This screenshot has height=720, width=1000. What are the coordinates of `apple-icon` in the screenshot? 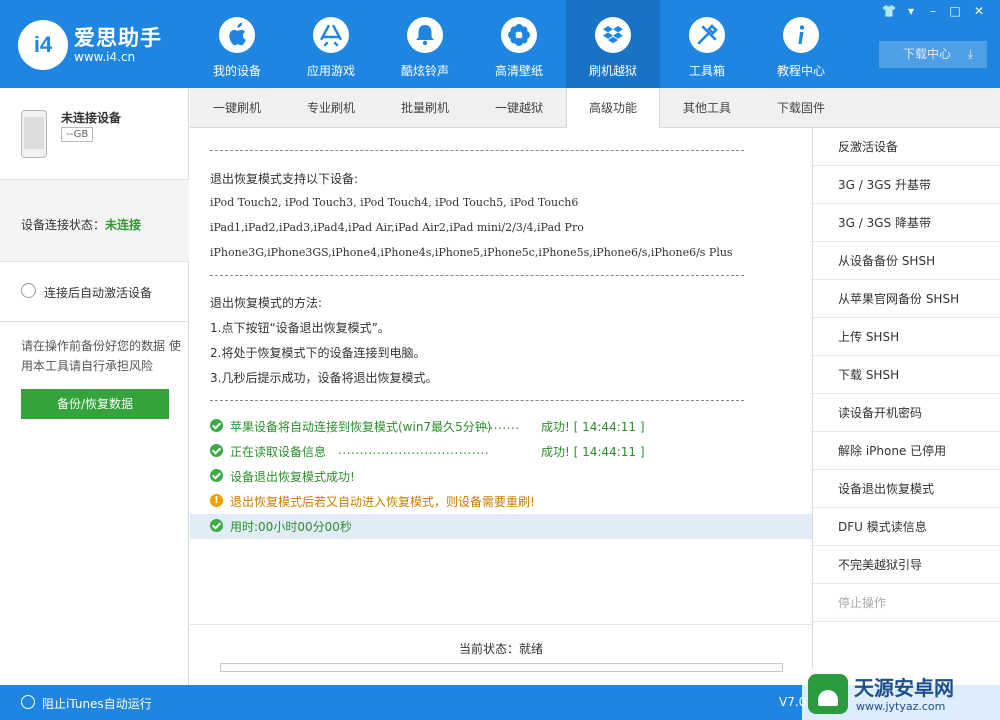 It's located at (237, 35).